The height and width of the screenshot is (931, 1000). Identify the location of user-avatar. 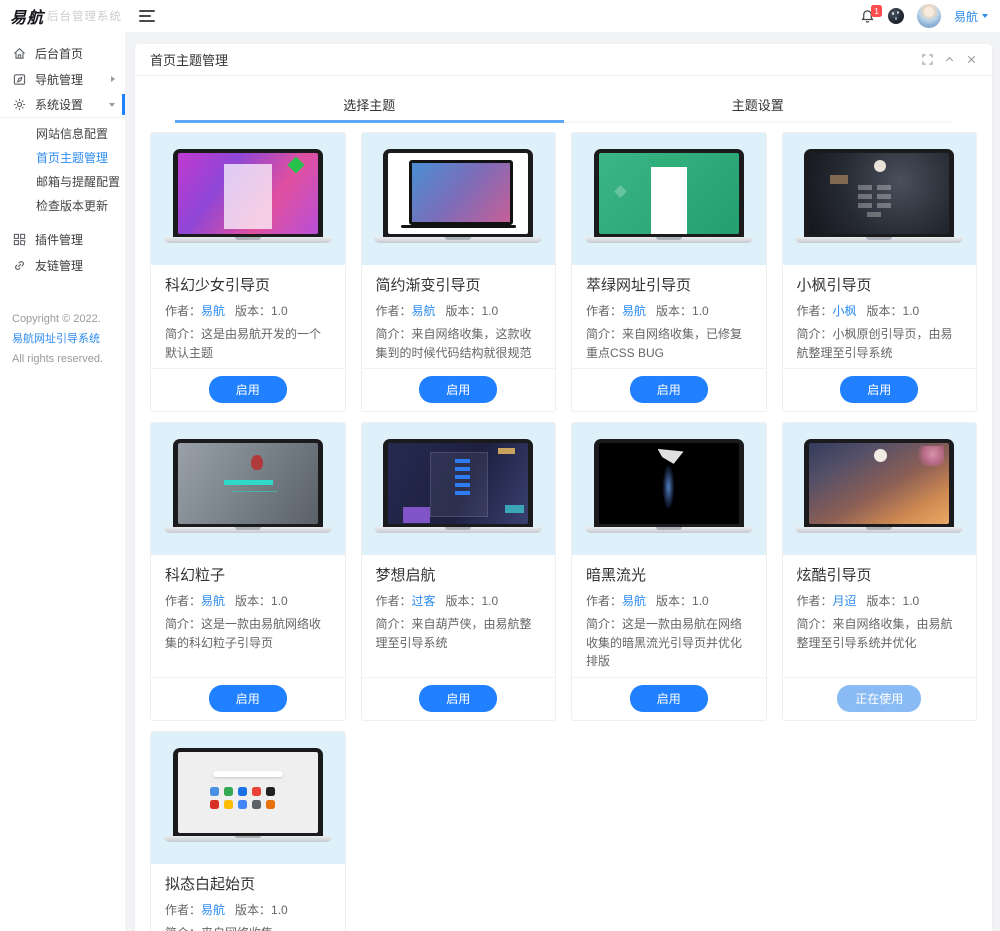
(928, 16).